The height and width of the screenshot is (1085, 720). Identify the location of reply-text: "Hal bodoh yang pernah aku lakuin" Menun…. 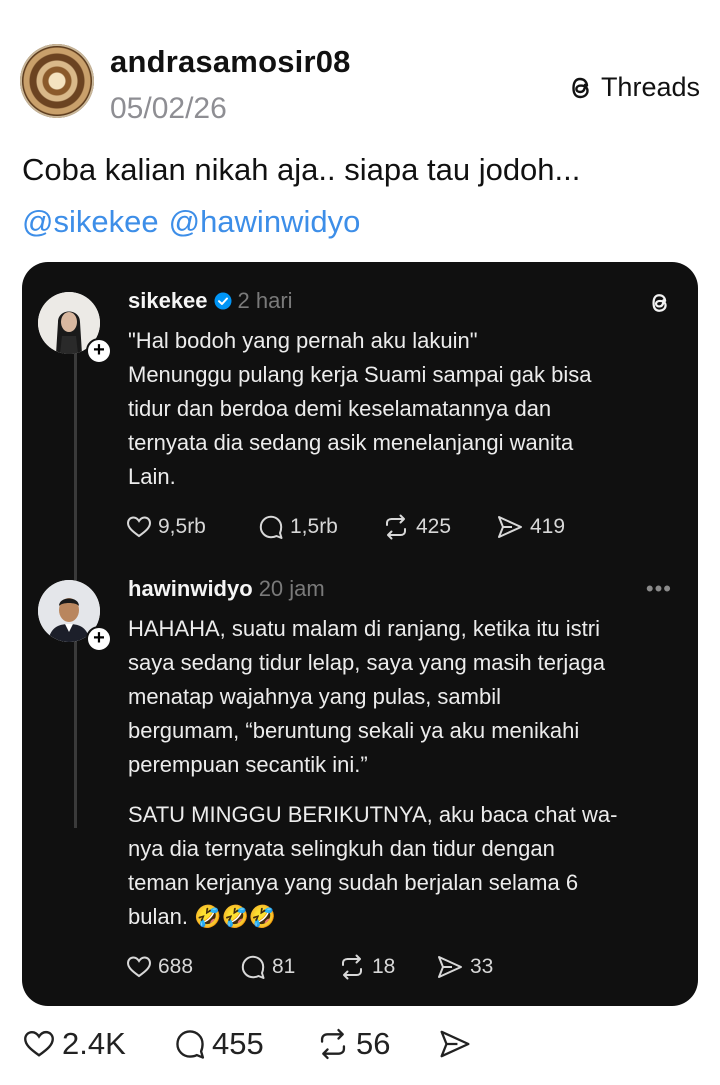
(402, 409).